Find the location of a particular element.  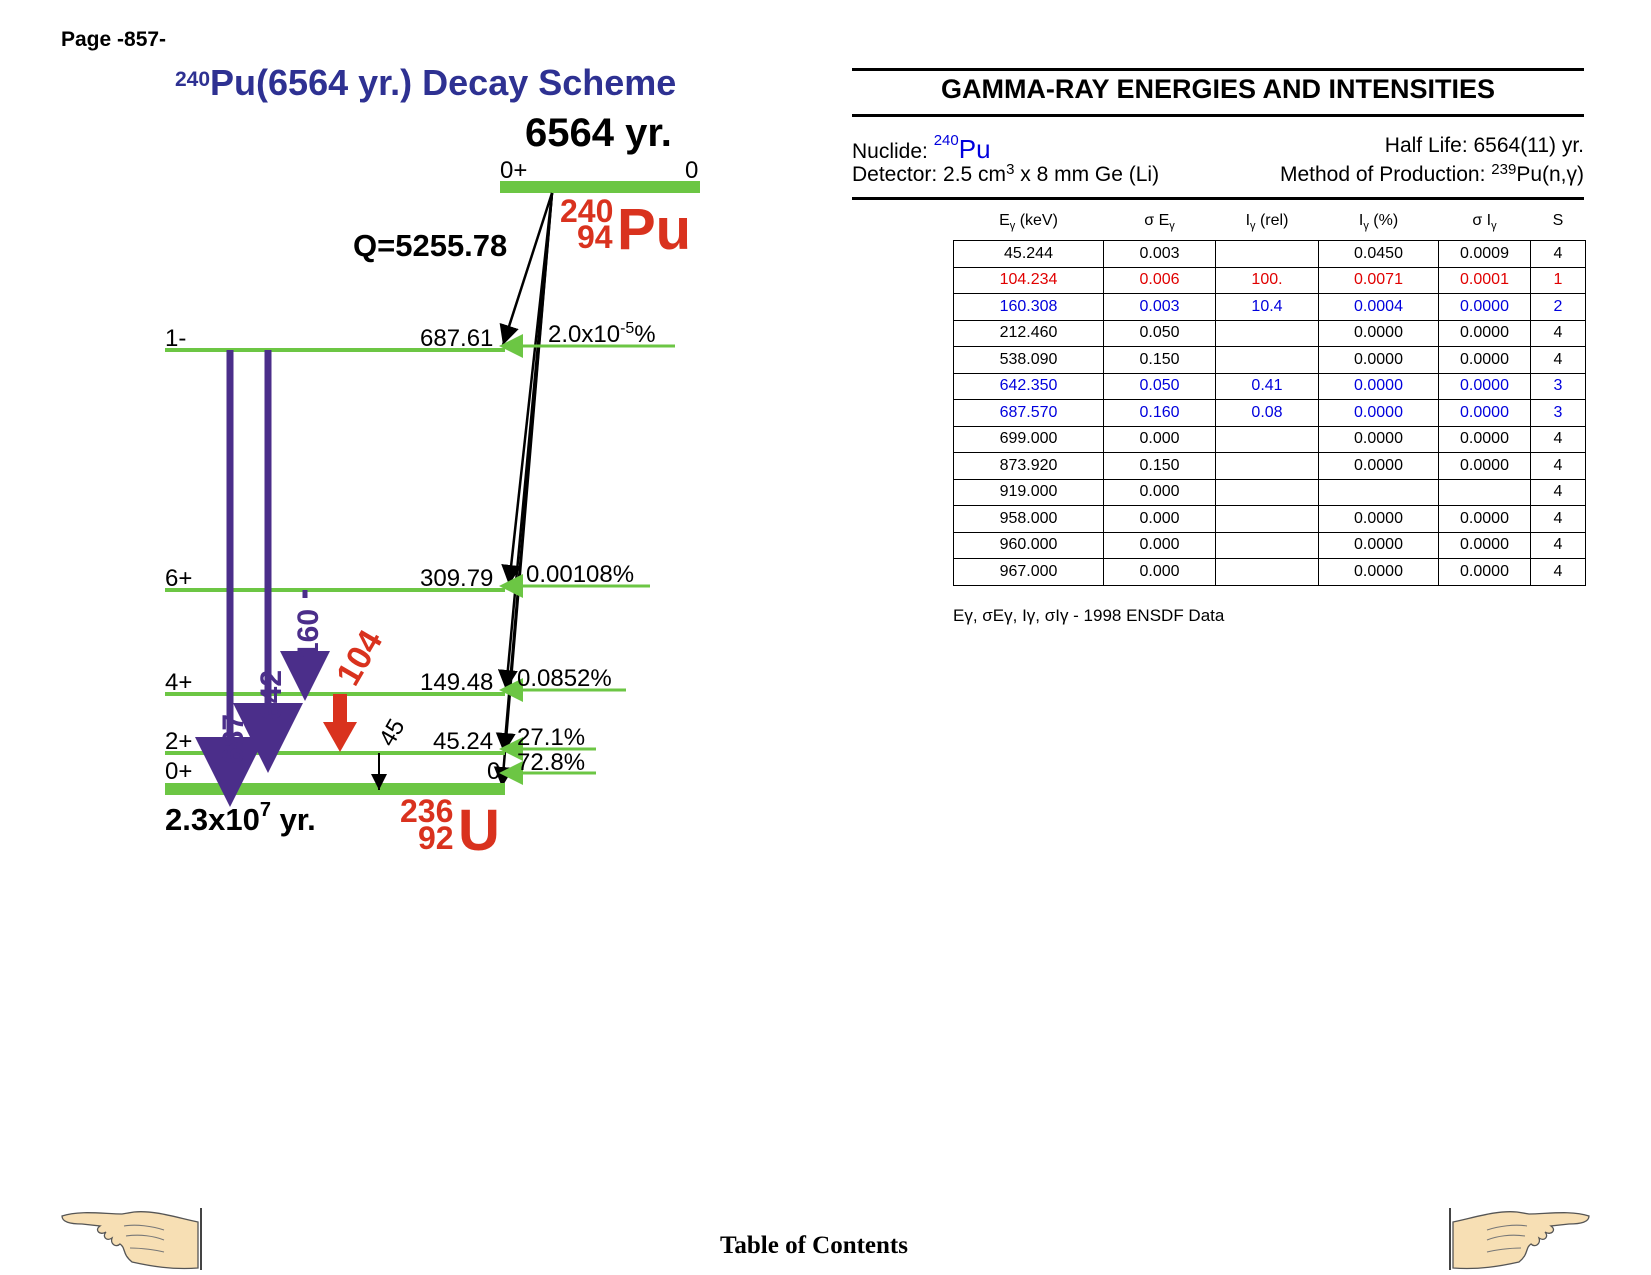

table-cell: 0.0071 is located at coordinates (1378, 280).